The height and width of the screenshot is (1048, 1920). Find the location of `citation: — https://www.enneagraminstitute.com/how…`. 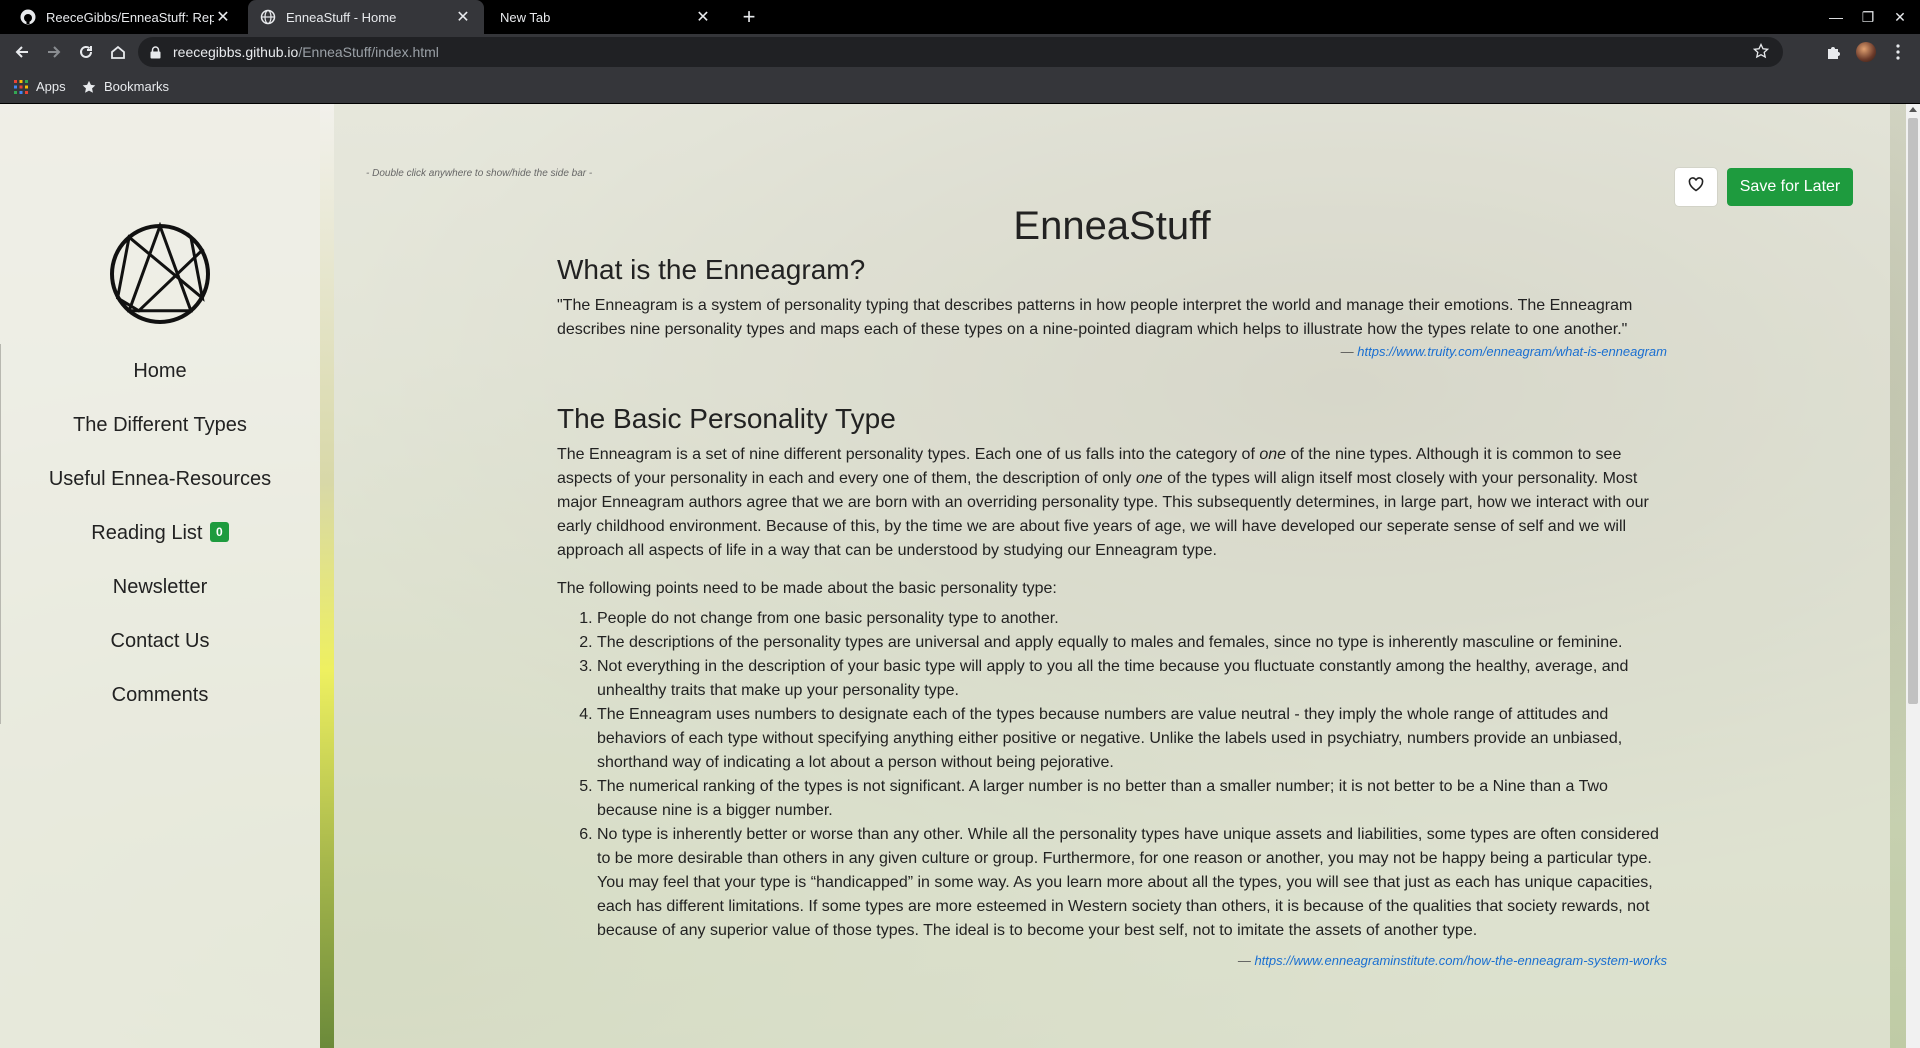

citation: — https://www.enneagraminstitute.com/how… is located at coordinates (1112, 960).